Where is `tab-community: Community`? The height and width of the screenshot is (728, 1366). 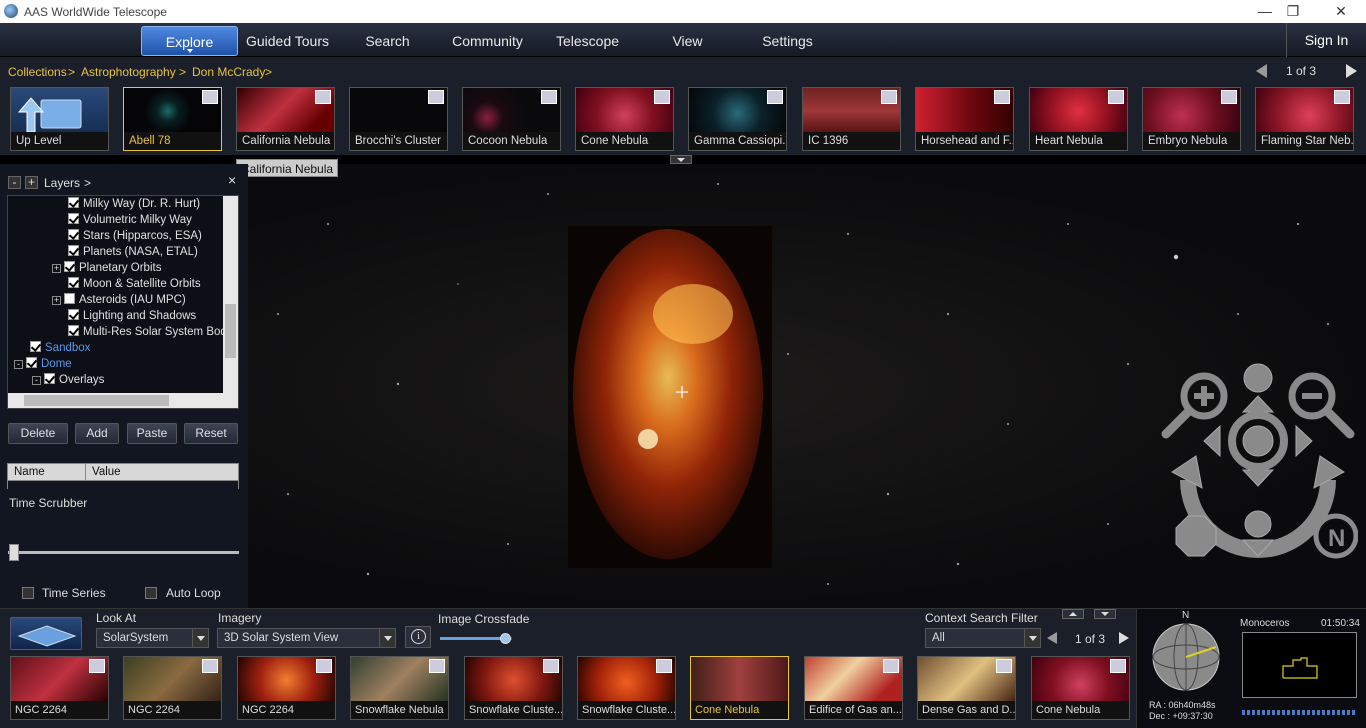 tab-community: Community is located at coordinates (487, 41).